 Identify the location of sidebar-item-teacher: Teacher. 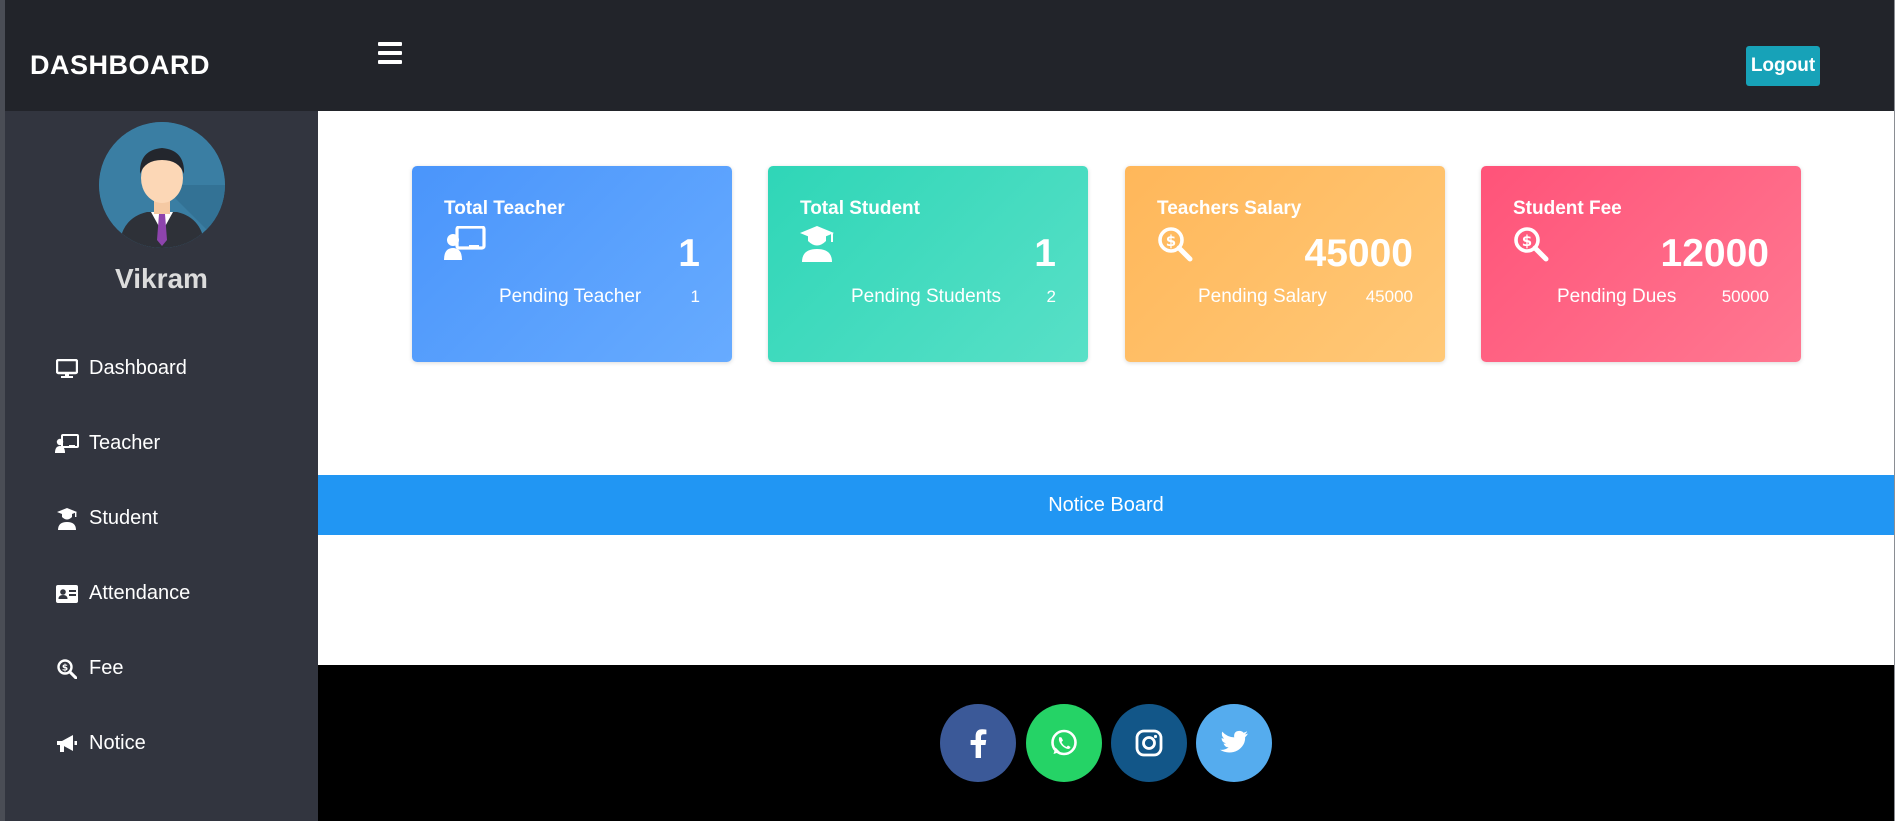
(161, 443).